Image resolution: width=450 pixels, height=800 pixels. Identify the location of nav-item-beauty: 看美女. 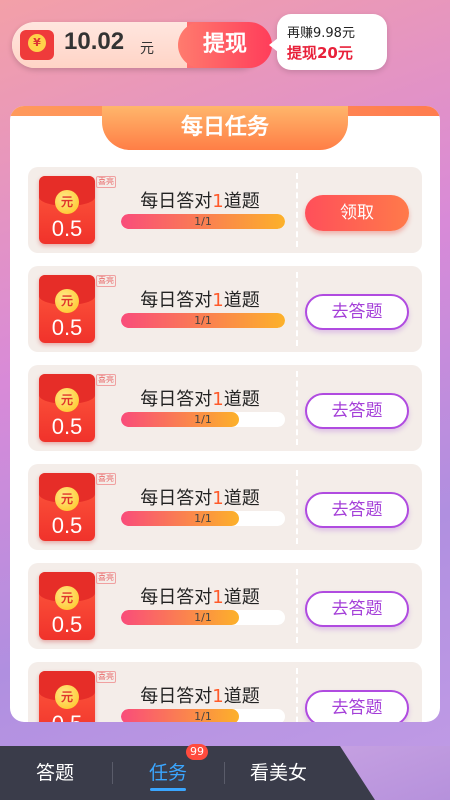
(281, 773).